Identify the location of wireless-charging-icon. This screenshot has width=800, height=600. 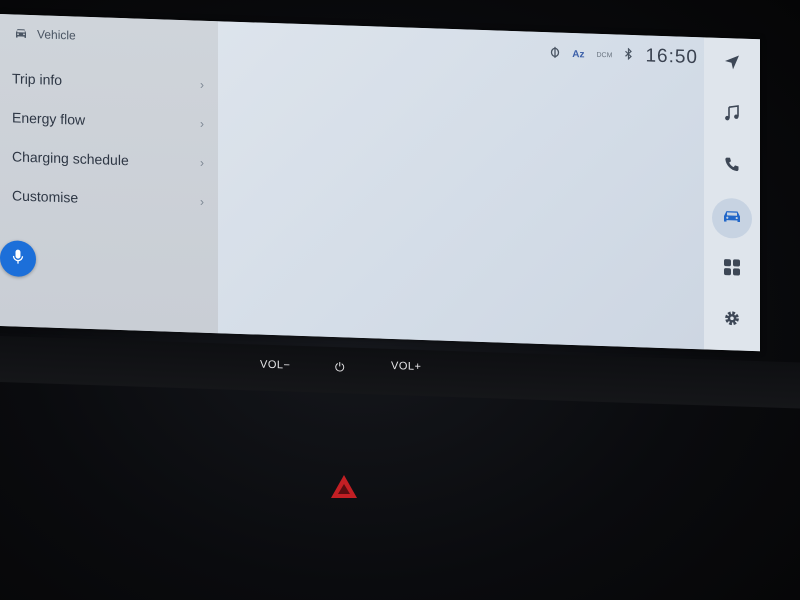
(555, 53).